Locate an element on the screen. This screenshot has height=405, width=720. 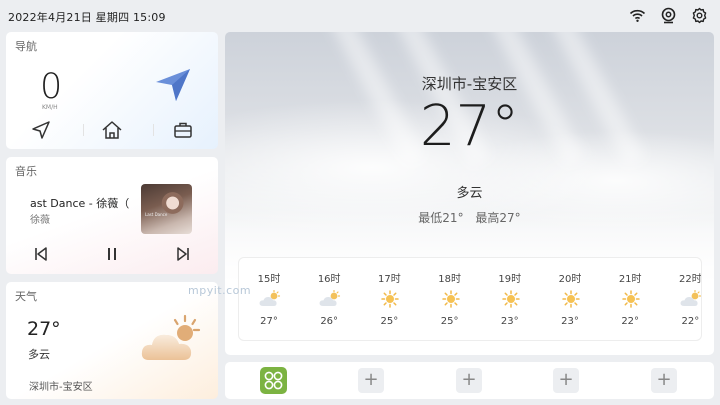
status-datetime: 2022年4月21日 星期四 15:09 is located at coordinates (87, 17).